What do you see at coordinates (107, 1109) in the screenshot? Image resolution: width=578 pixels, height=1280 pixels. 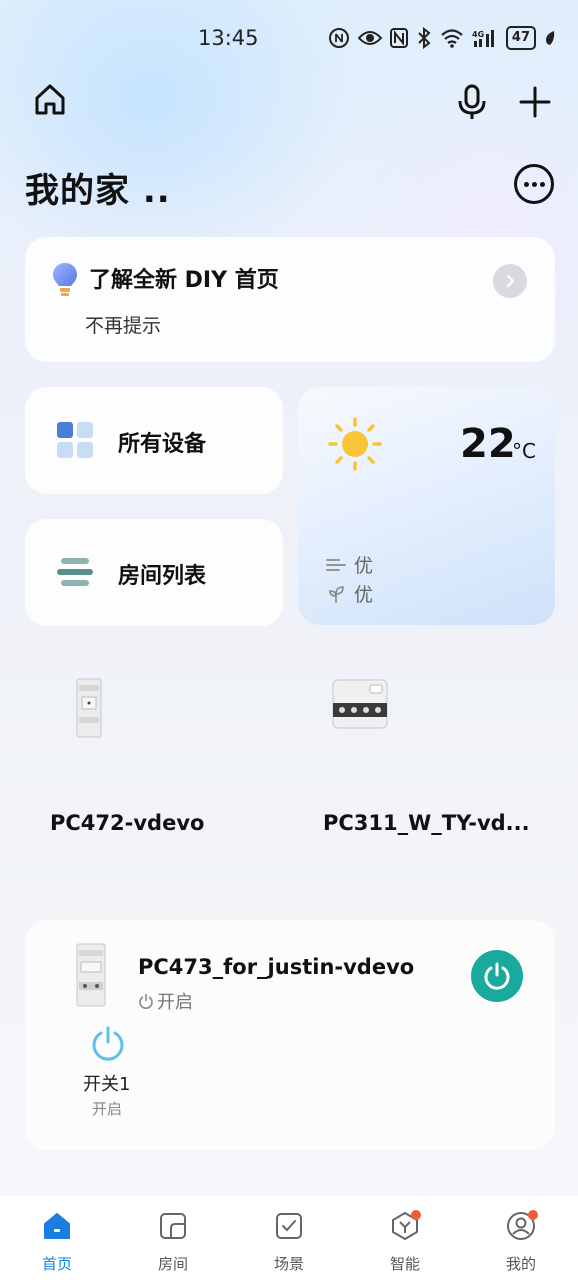 I see `switch-state: 开启` at bounding box center [107, 1109].